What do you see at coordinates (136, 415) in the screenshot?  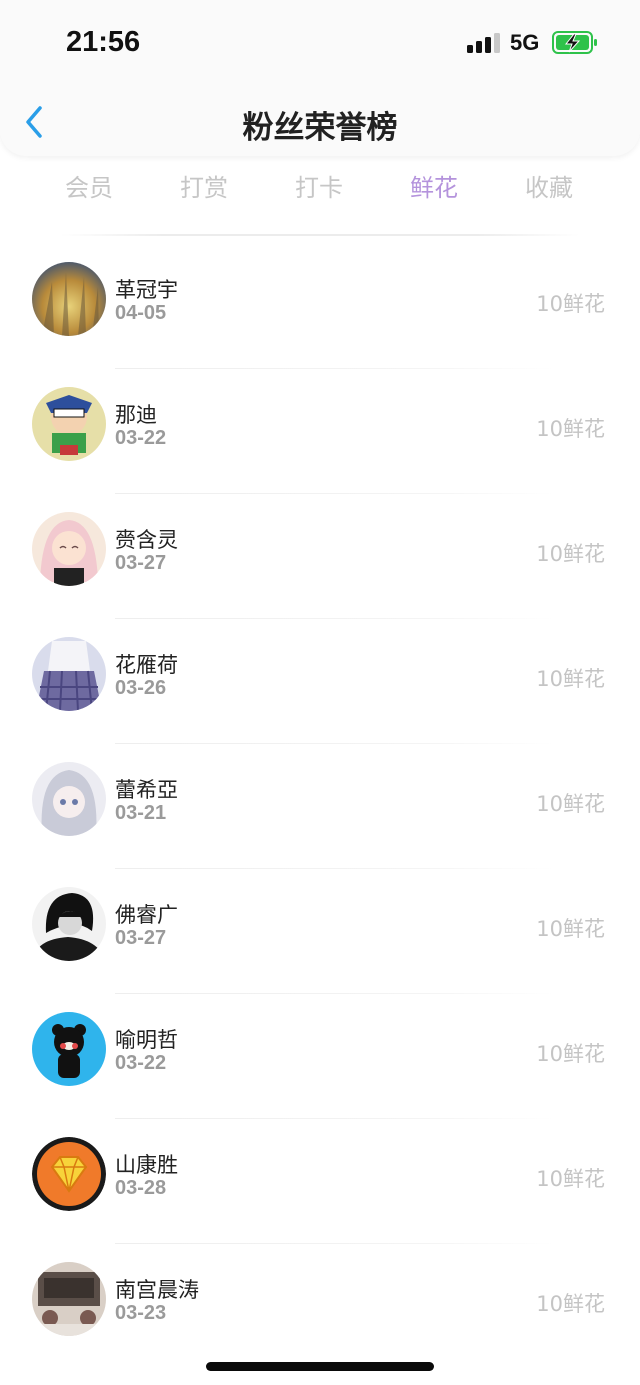 I see `fan-name: 那迪` at bounding box center [136, 415].